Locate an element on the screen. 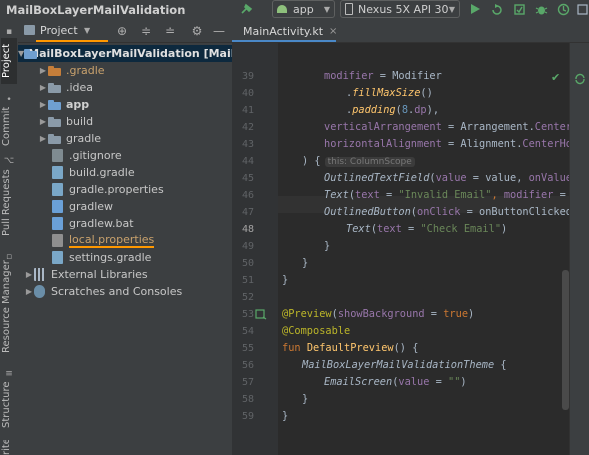 The image size is (589, 455). tab-label: MainActivity.kt is located at coordinates (283, 31).